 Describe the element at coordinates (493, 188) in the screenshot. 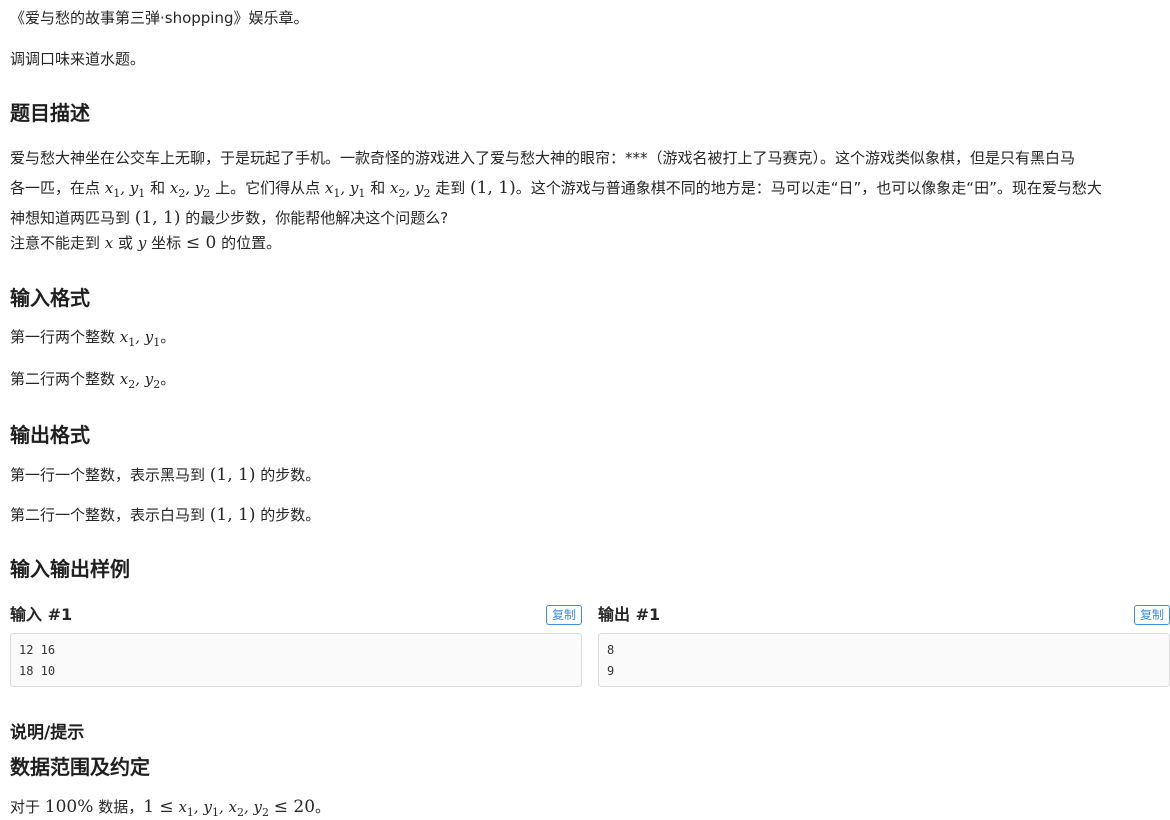

I see `math-point: (1, 1)` at that location.